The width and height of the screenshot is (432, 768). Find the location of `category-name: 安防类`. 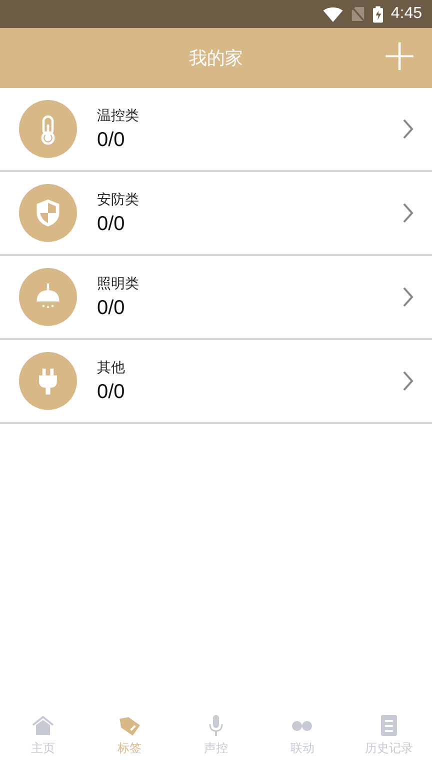

category-name: 安防类 is located at coordinates (118, 199).